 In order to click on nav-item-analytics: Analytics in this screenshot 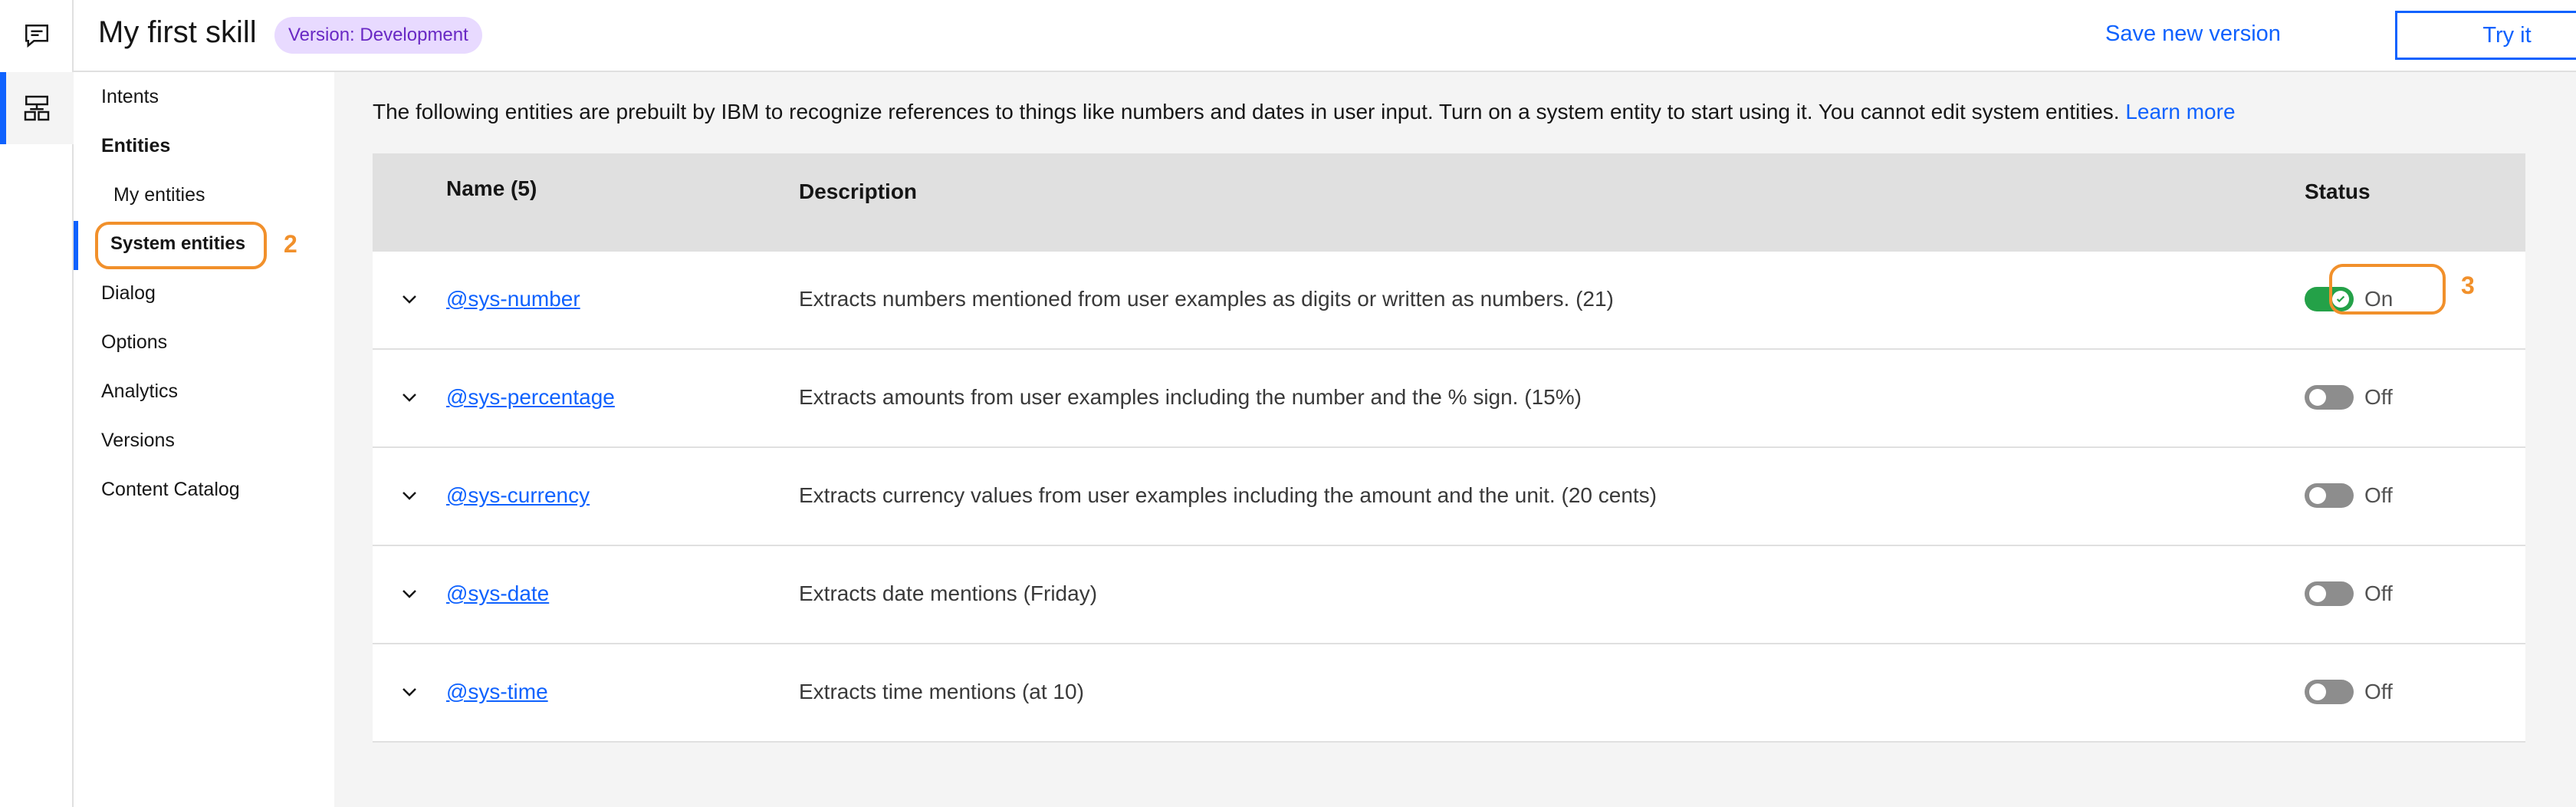, I will do `click(139, 391)`.